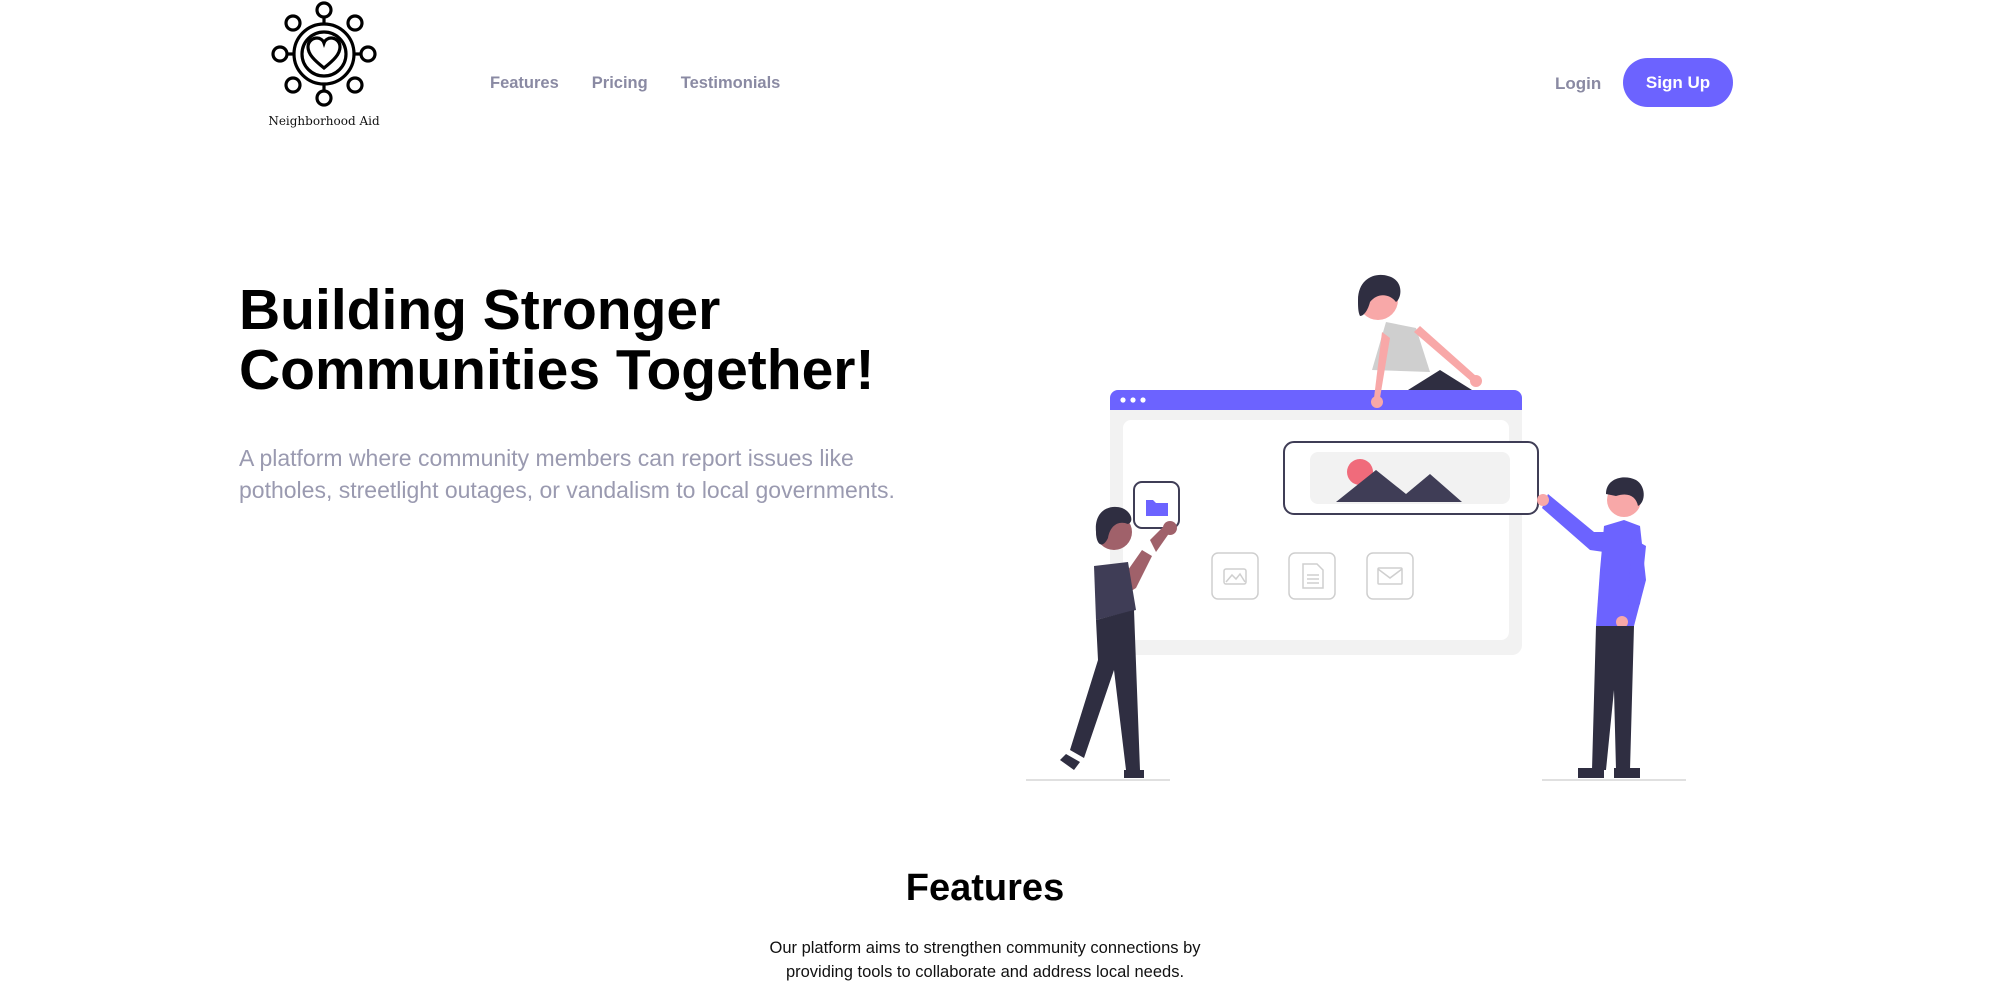  I want to click on woman-top-figure, so click(1420, 341).